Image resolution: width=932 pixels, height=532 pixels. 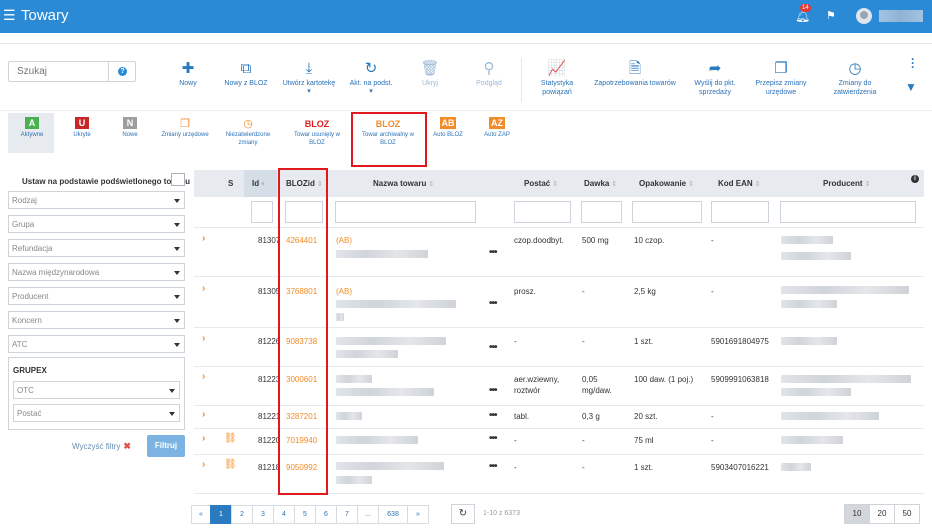 What do you see at coordinates (911, 87) in the screenshot?
I see `filter-funnel-icon: ▼` at bounding box center [911, 87].